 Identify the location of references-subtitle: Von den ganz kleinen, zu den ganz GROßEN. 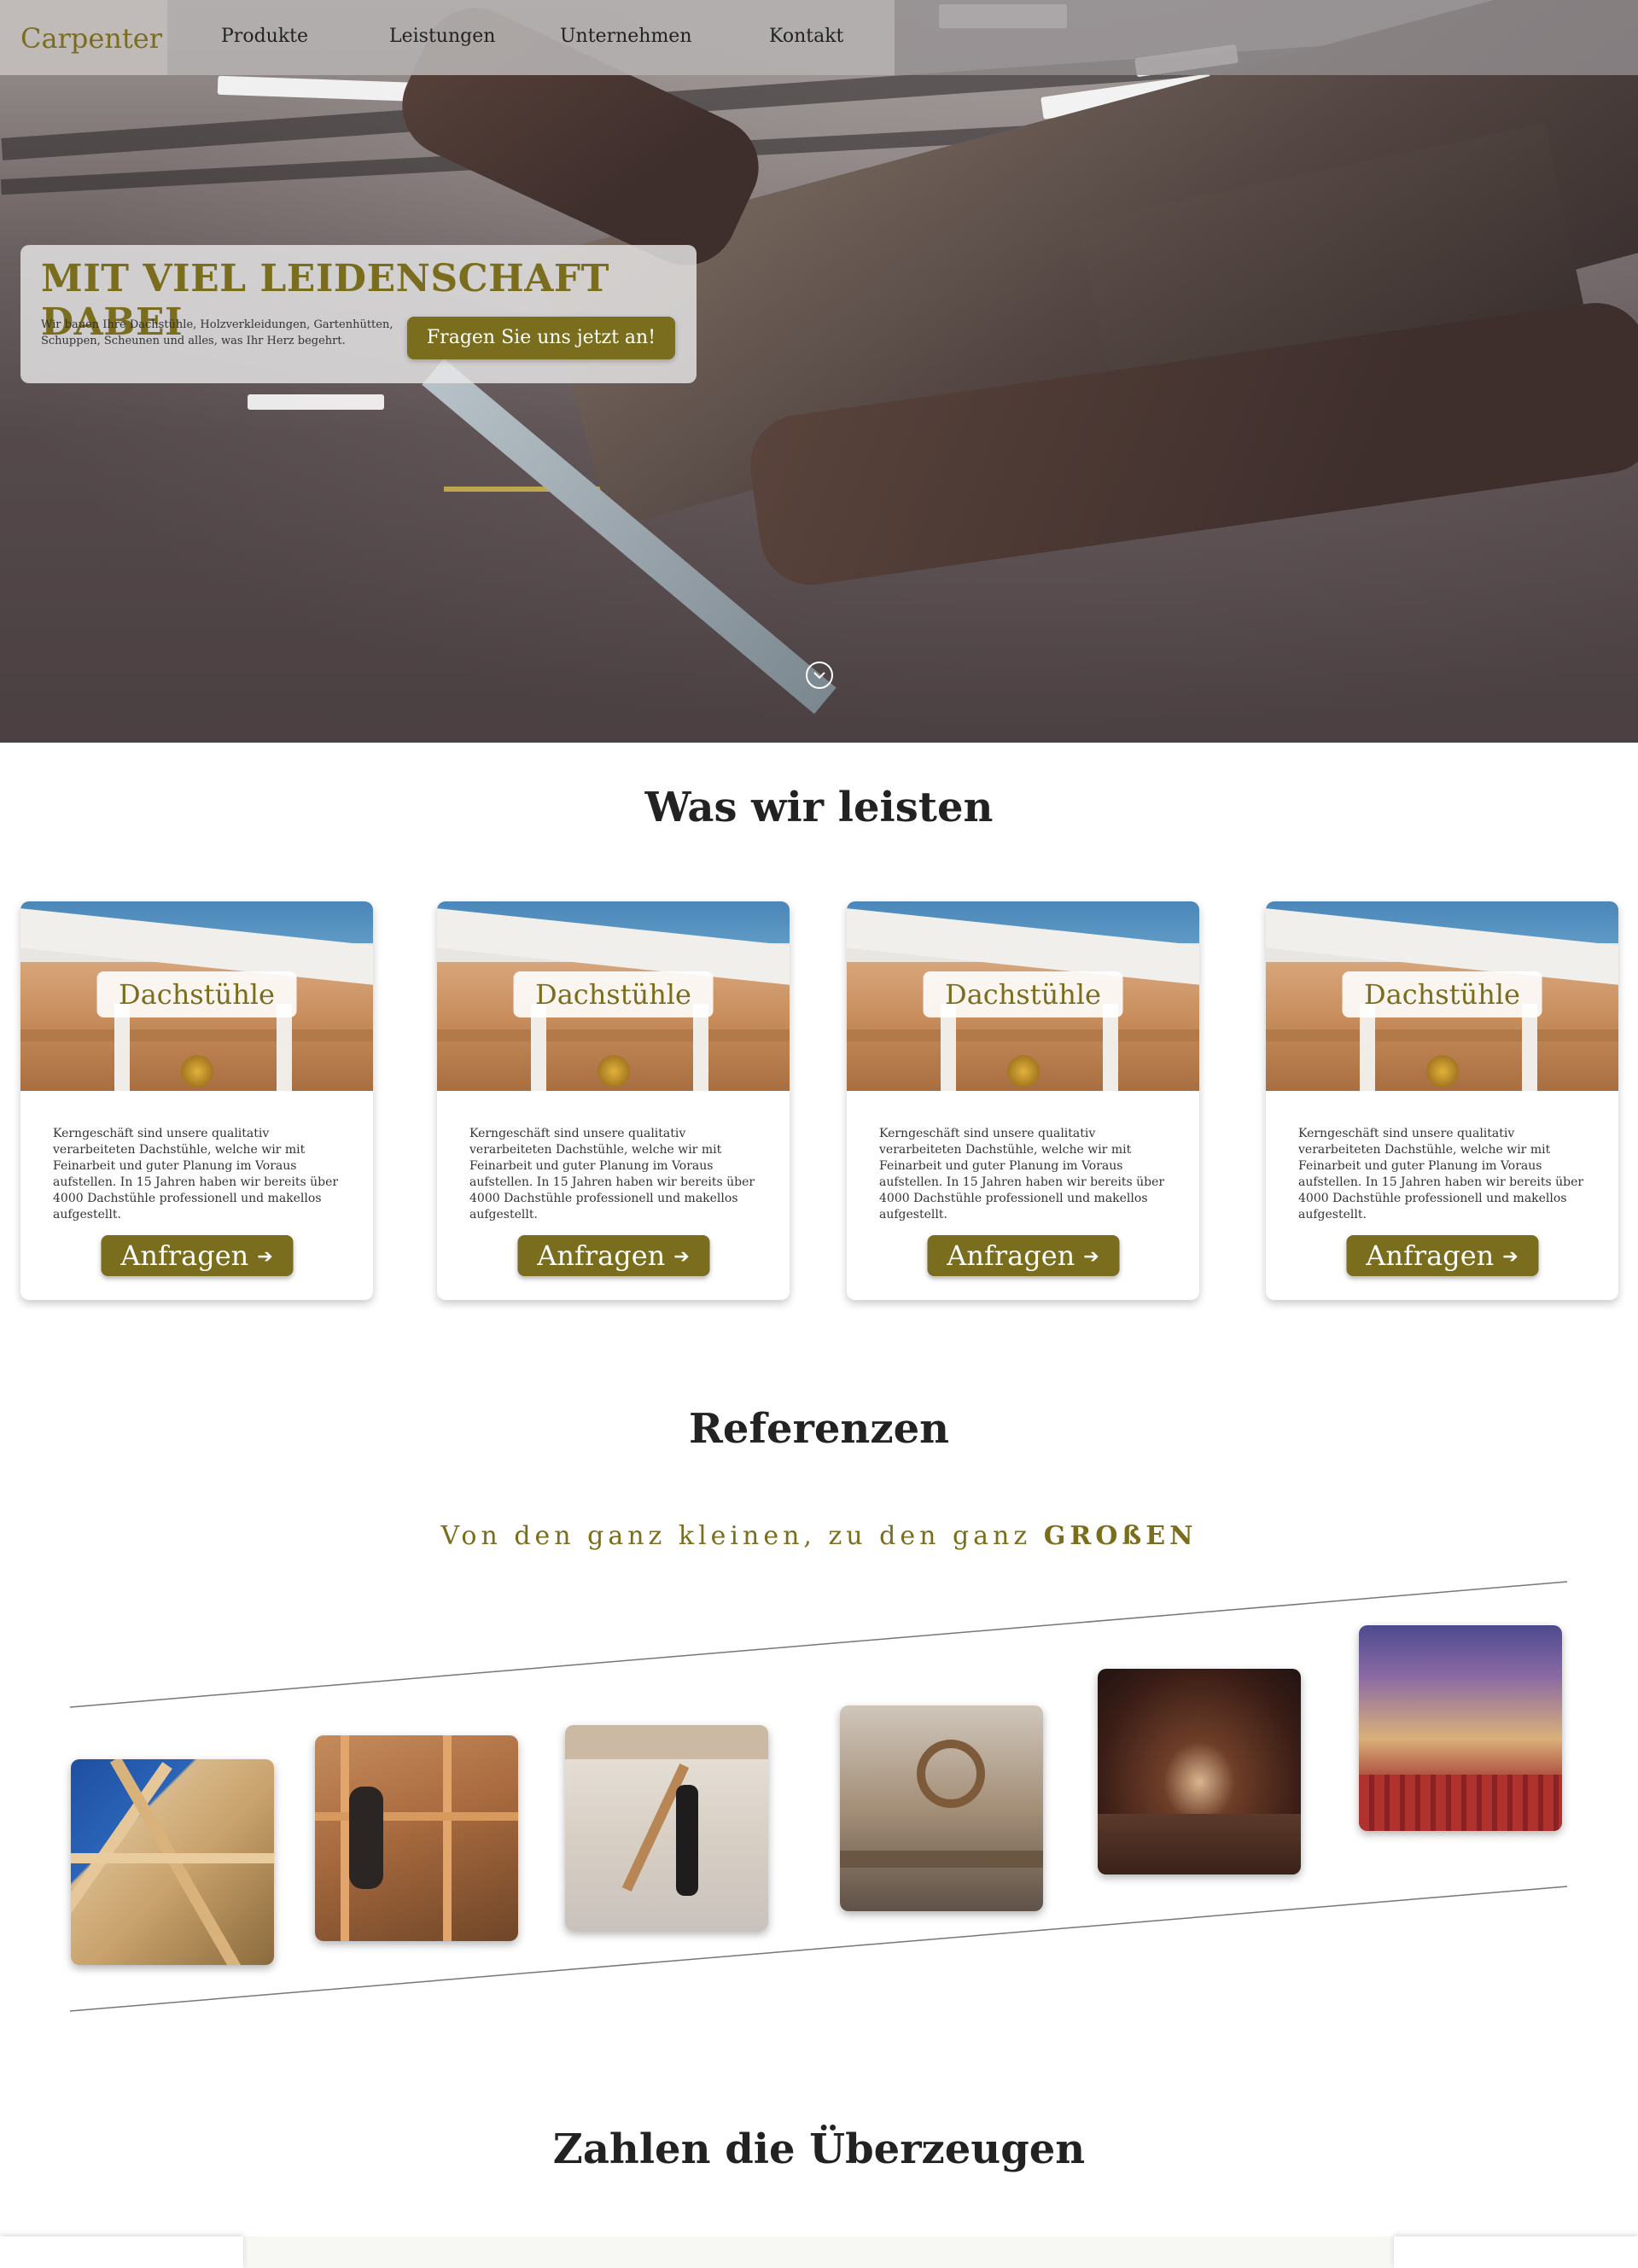
(819, 1536).